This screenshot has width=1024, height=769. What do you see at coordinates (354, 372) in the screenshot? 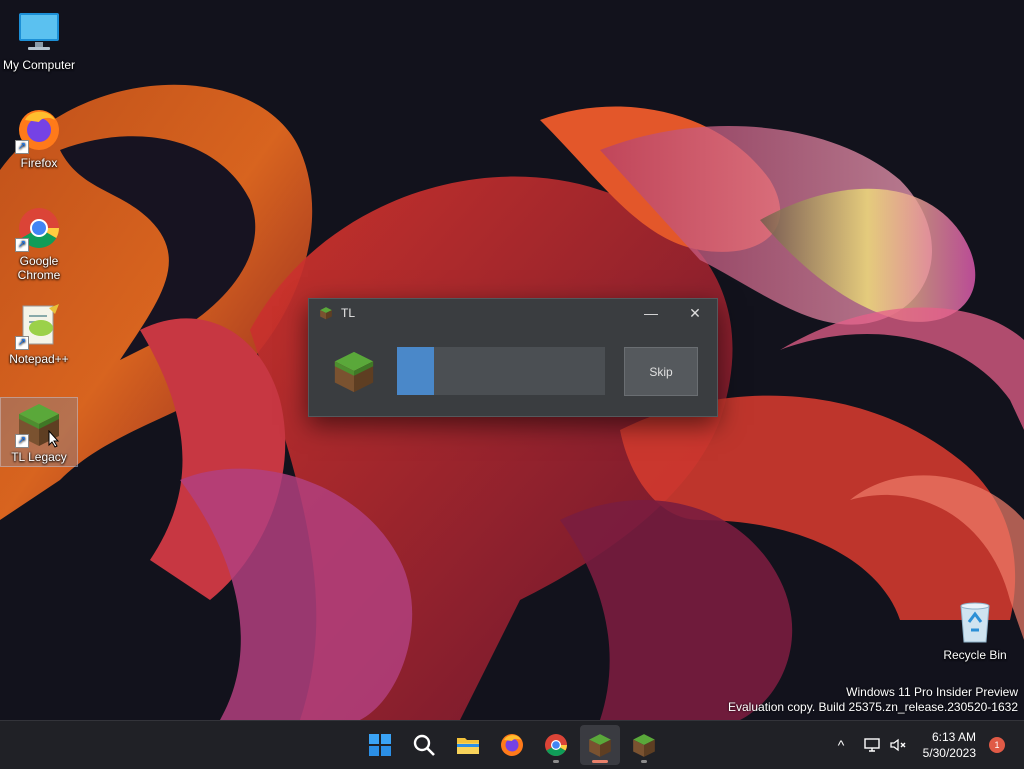
I see `grass-block-logo` at bounding box center [354, 372].